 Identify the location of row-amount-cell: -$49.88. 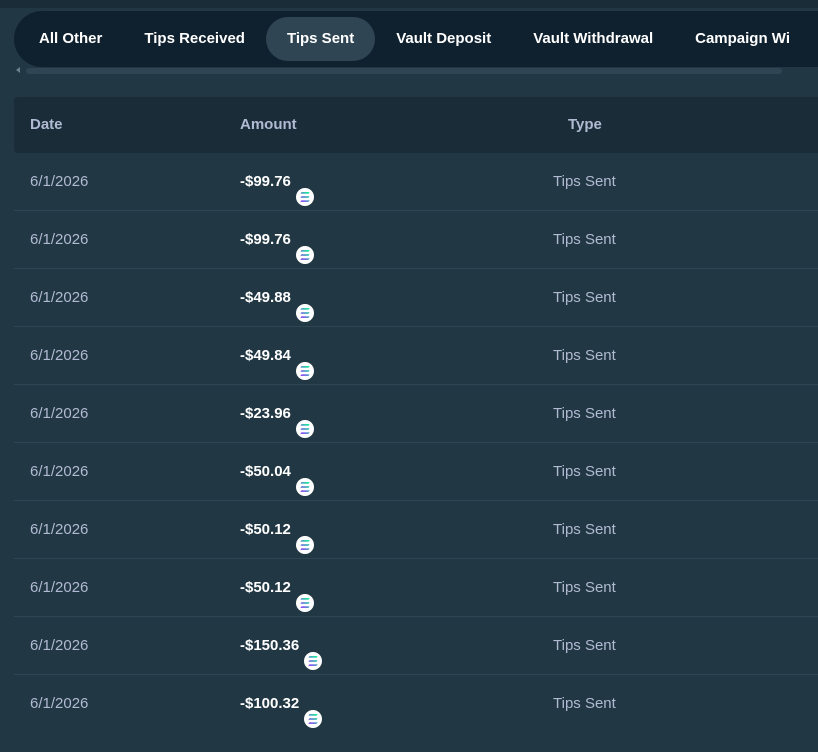
(277, 298).